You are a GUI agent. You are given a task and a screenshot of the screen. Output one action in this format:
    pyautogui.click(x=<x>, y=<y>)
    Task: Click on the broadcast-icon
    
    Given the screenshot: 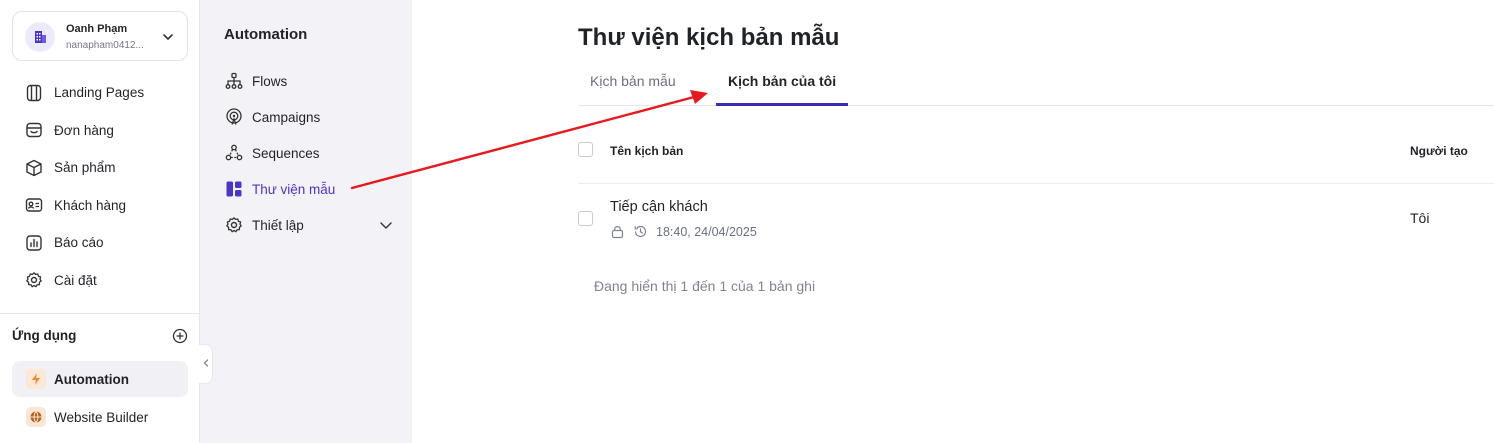 What is the action you would take?
    pyautogui.click(x=234, y=117)
    